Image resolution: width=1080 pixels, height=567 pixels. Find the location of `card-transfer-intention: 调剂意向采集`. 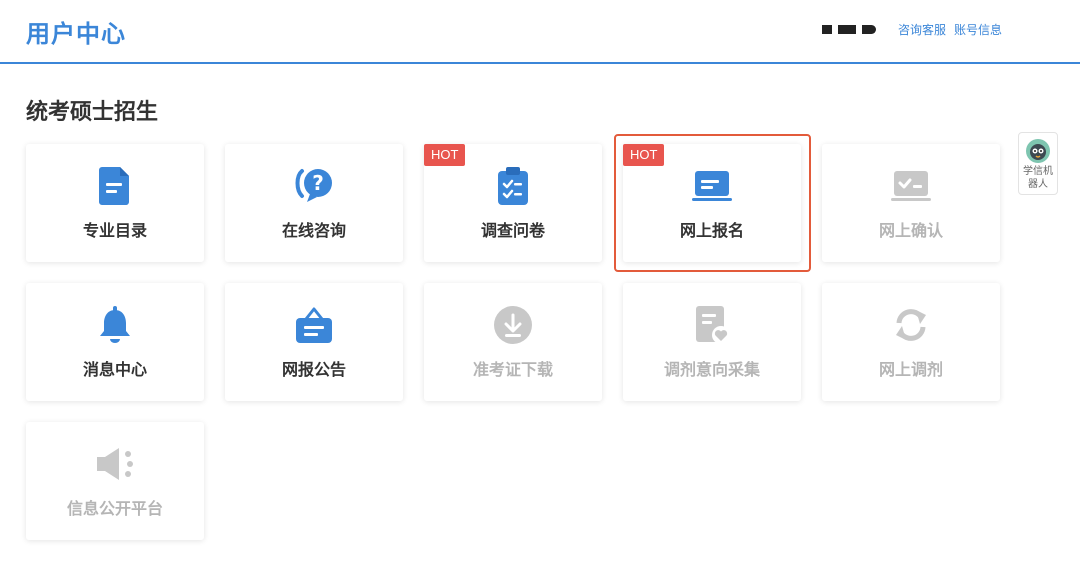

card-transfer-intention: 调剂意向采集 is located at coordinates (712, 342).